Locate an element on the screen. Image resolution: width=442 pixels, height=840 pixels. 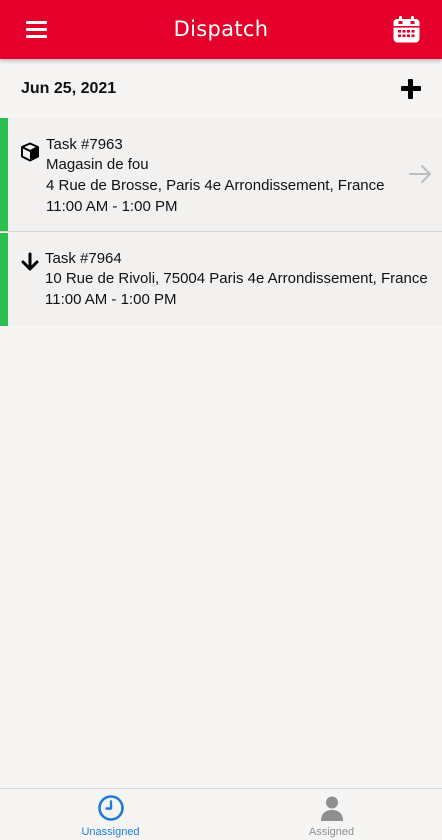
page-title: Dispatch is located at coordinates (221, 29).